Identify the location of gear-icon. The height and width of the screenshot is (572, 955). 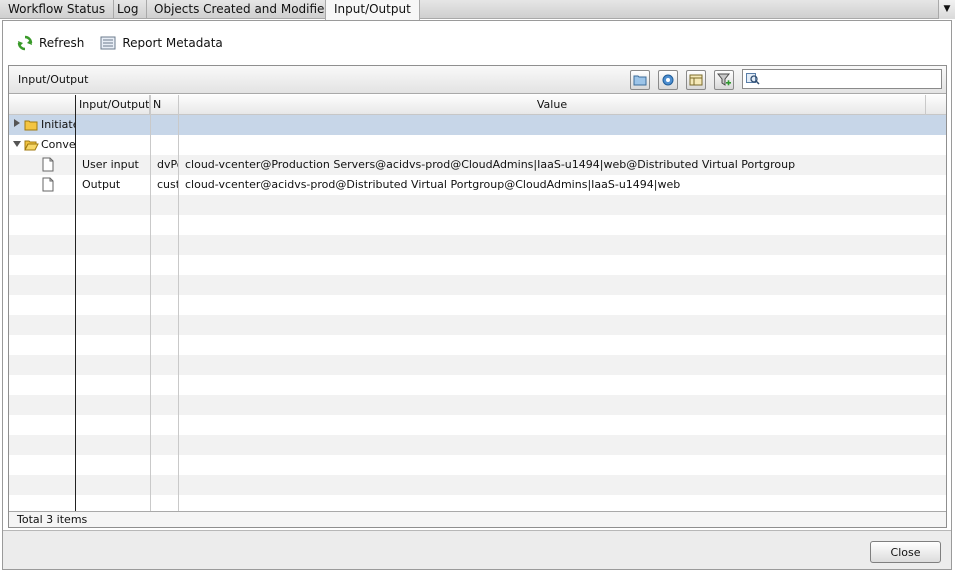
(668, 80).